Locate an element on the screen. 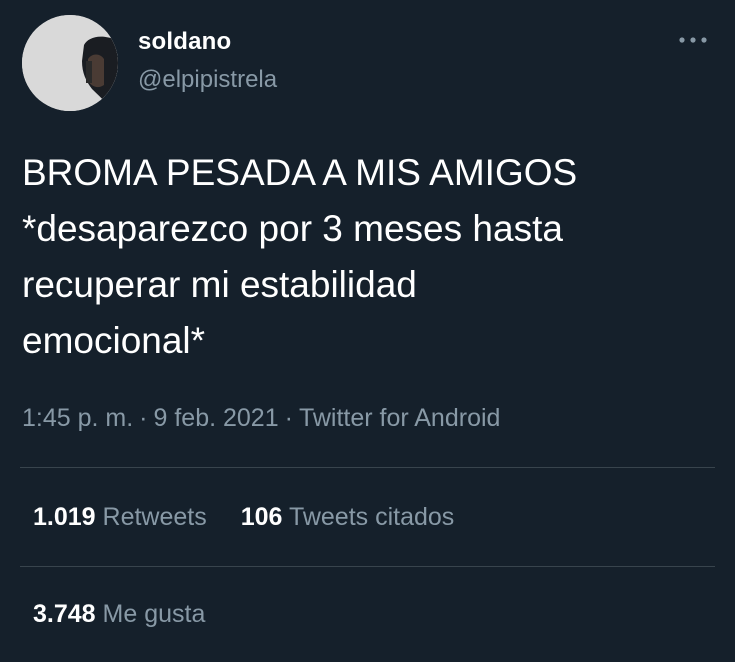  tweet-source: Twitter for Android is located at coordinates (399, 418).